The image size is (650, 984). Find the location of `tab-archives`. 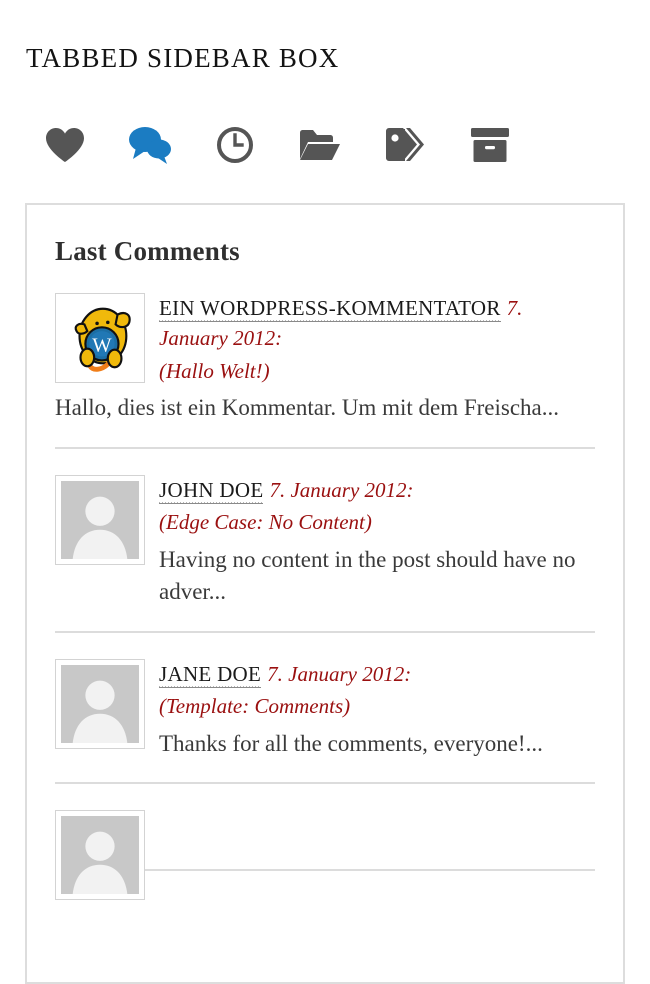

tab-archives is located at coordinates (490, 145).